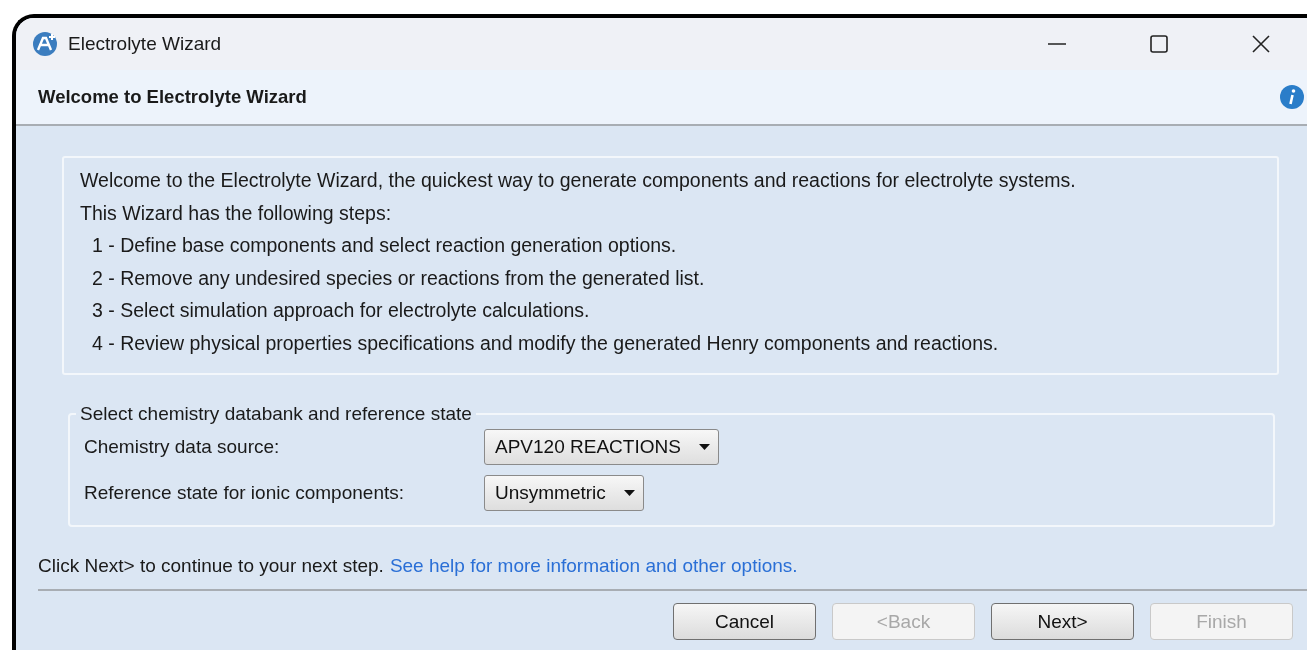 The image size is (1307, 650). What do you see at coordinates (384, 245) in the screenshot?
I see `step-text: 1 - Define base components and select reaction generation options.` at bounding box center [384, 245].